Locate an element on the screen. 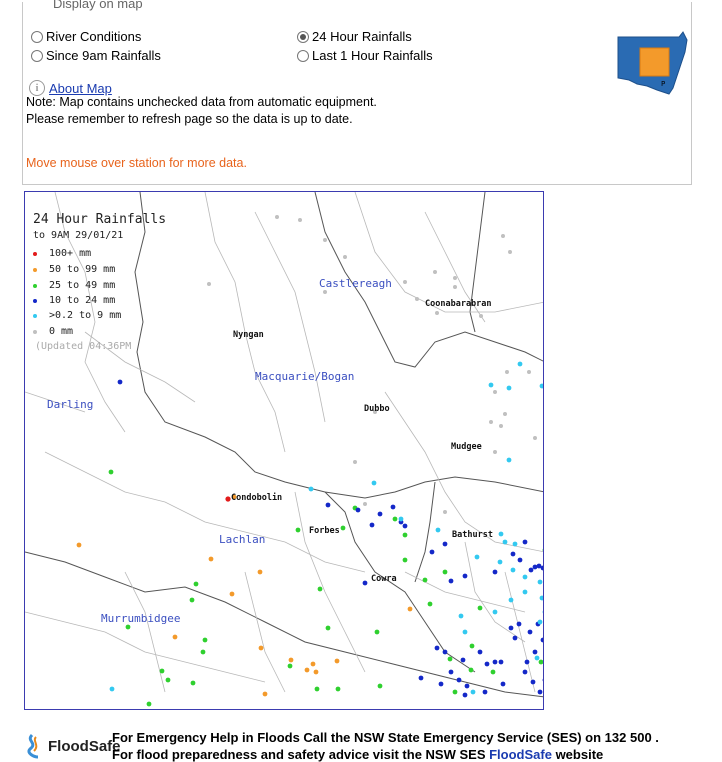  legend-label: 25 to 49 mm is located at coordinates (82, 285).